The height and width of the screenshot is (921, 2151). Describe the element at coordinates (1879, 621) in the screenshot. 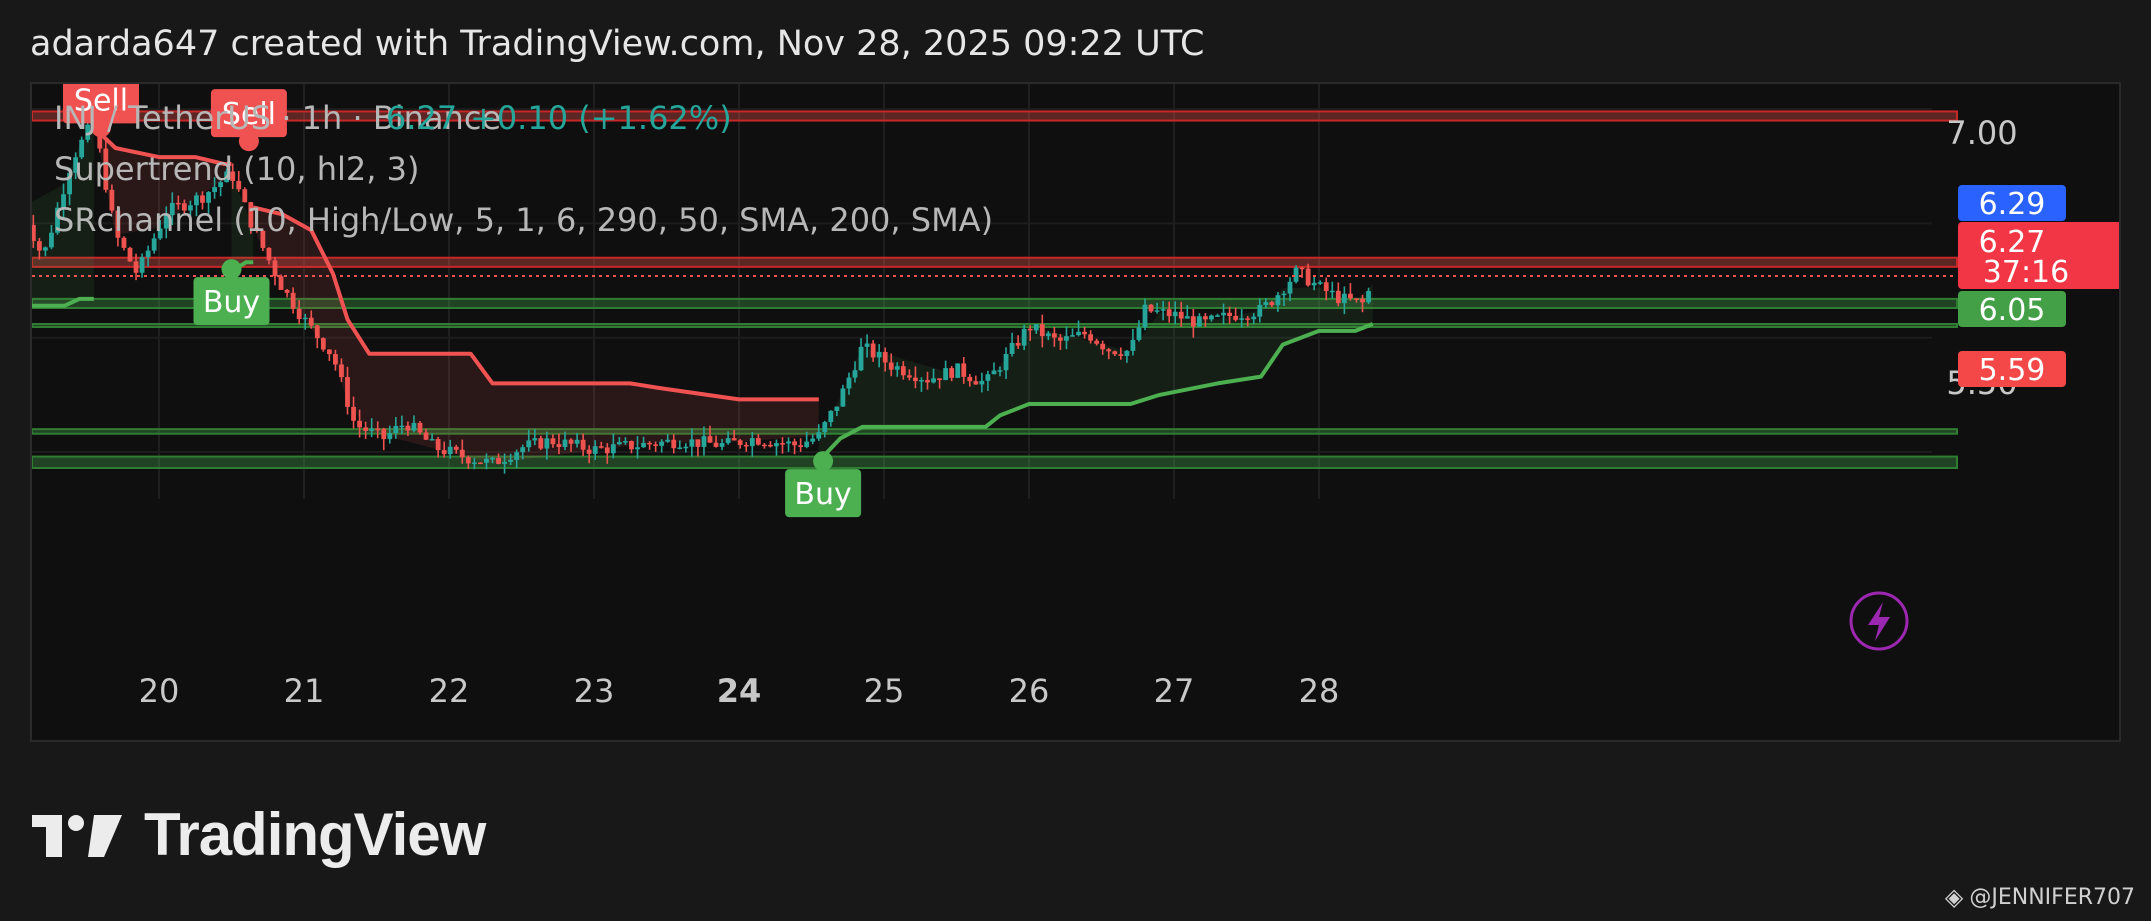

I see `lightning-icon` at that location.